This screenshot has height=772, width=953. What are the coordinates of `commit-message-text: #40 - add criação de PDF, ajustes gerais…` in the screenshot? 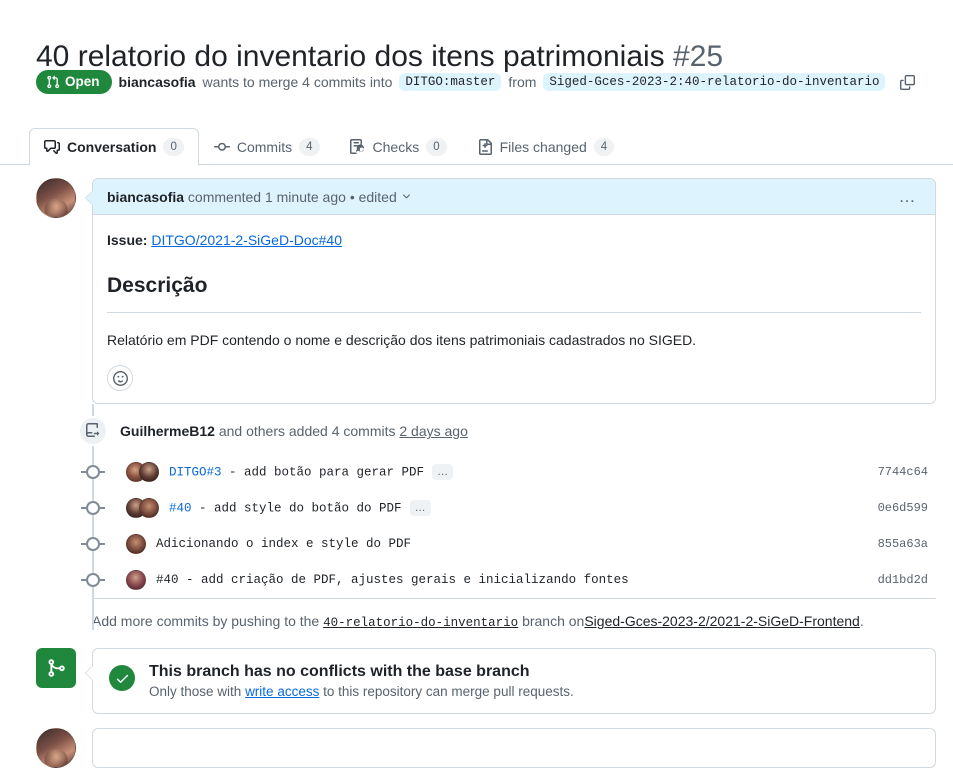 It's located at (392, 580).